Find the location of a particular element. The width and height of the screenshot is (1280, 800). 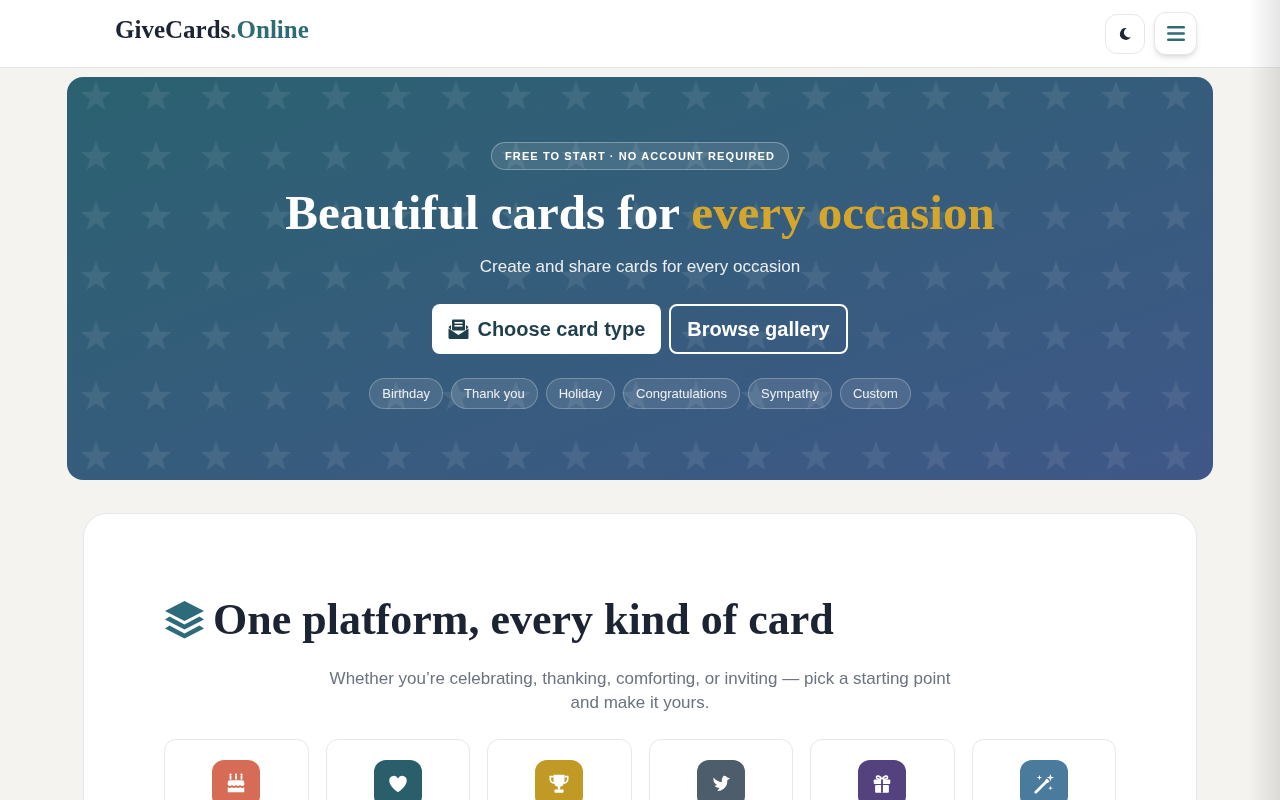

browse-gallery-button: Browse gallery is located at coordinates (758, 329).